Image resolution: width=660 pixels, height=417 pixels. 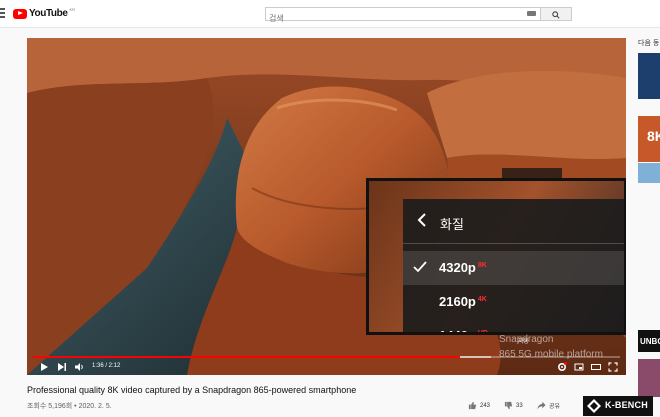 I want to click on quality-option-label: 4320p 8K, so click(x=463, y=267).